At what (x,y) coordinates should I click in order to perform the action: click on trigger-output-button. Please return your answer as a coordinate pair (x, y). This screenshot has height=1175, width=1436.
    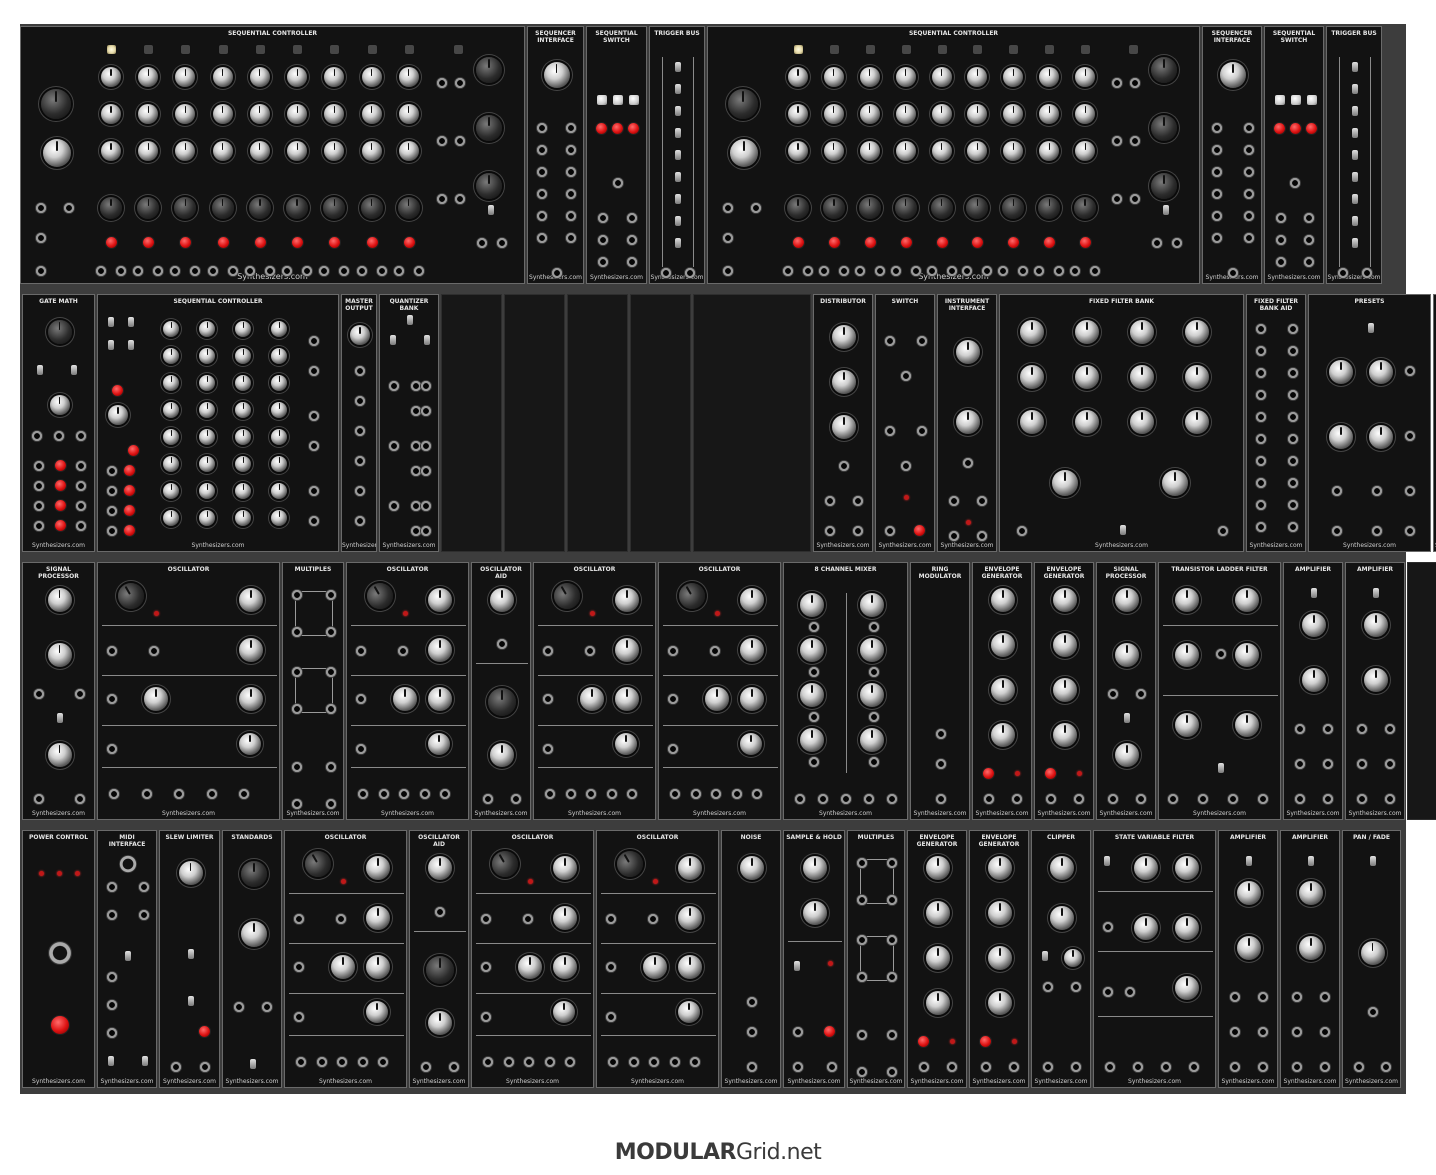
    Looking at the image, I should click on (618, 100).